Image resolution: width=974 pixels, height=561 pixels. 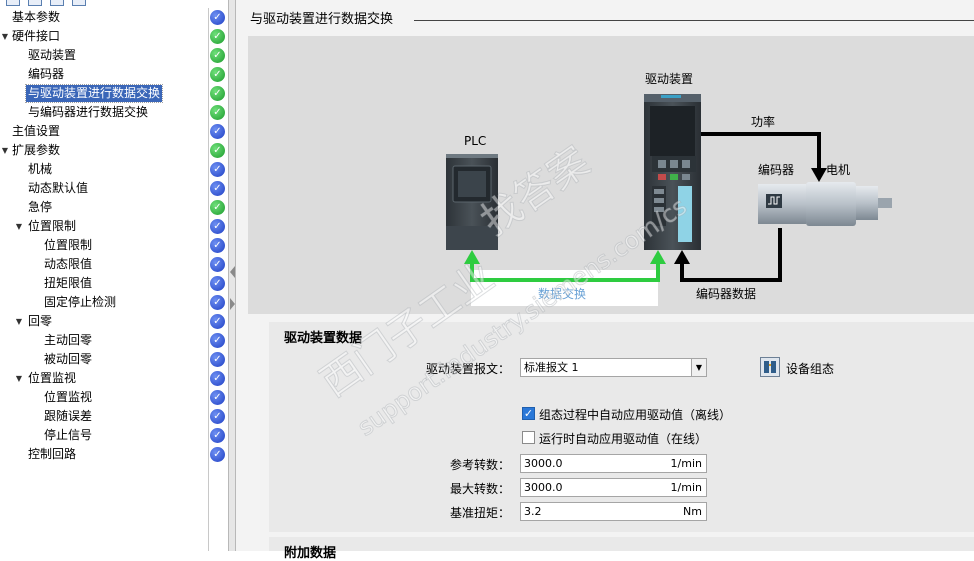 I want to click on tree-item-label: 硬件接口, so click(x=36, y=36).